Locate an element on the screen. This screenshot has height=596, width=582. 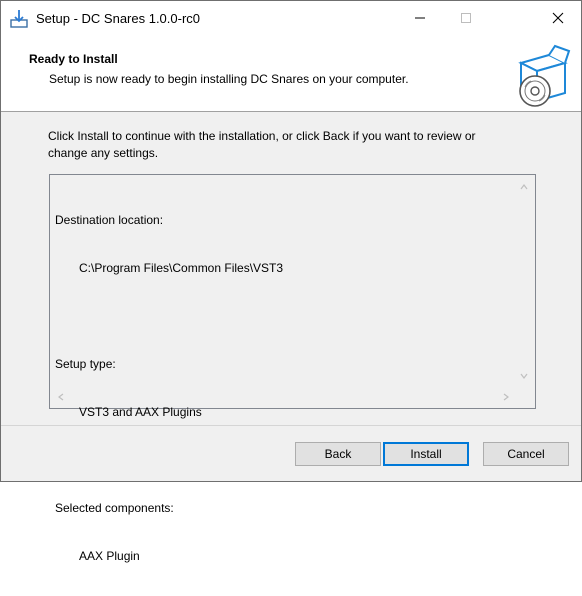
scroll-down-icon is located at coordinates (524, 376).